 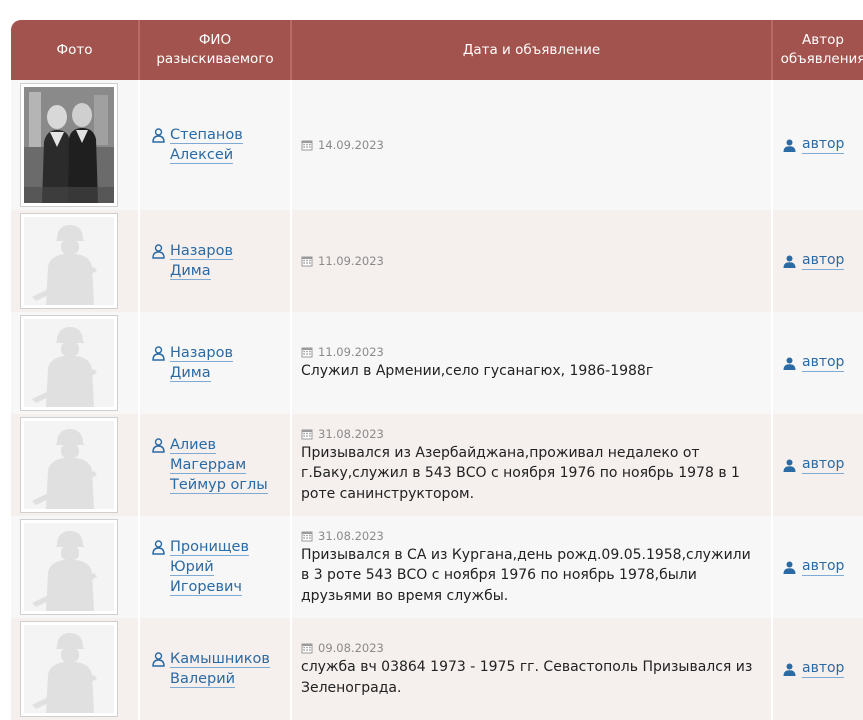 What do you see at coordinates (215, 59) in the screenshot?
I see `column-header-name-label-2: разыскиваемого` at bounding box center [215, 59].